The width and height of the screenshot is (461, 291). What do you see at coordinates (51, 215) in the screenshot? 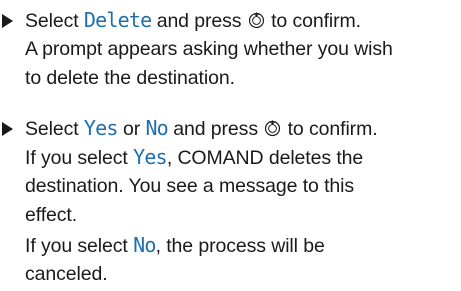
I see `step-description-line: effect.` at bounding box center [51, 215].